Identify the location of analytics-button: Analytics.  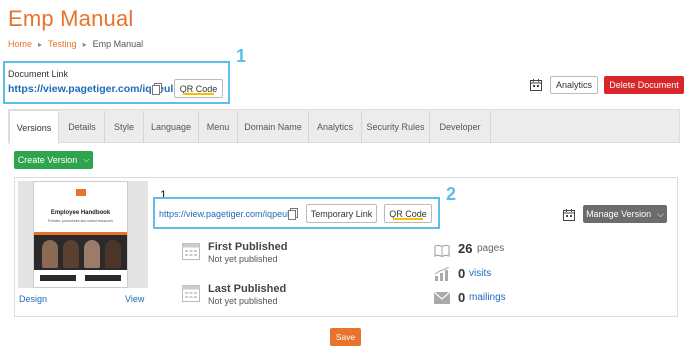
(574, 85).